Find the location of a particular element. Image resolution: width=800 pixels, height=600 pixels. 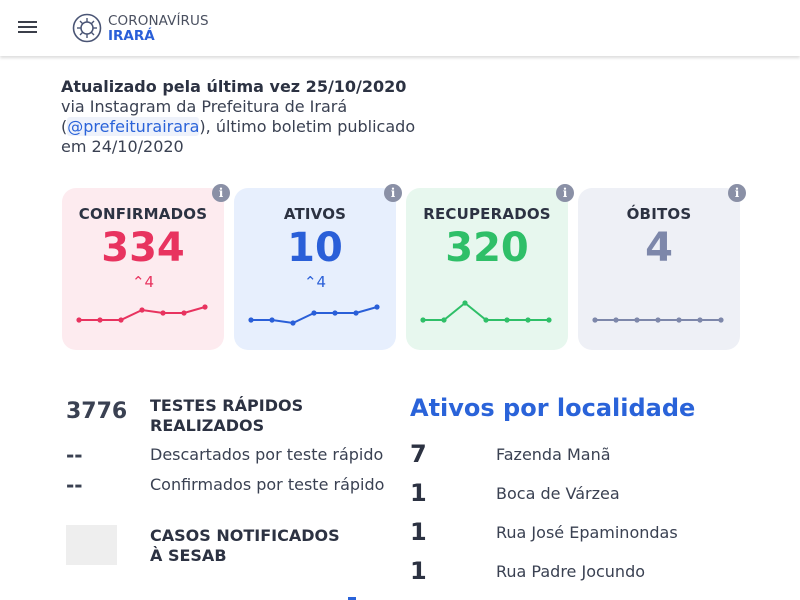

card-ativos: i ATIVOS 10 ⌃4 is located at coordinates (318, 267).